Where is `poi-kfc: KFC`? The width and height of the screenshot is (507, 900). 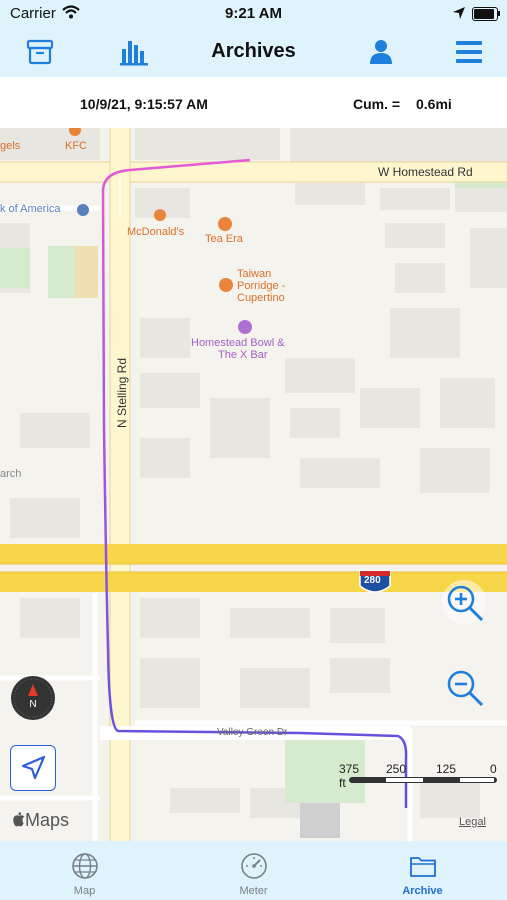
poi-kfc: KFC is located at coordinates (76, 146).